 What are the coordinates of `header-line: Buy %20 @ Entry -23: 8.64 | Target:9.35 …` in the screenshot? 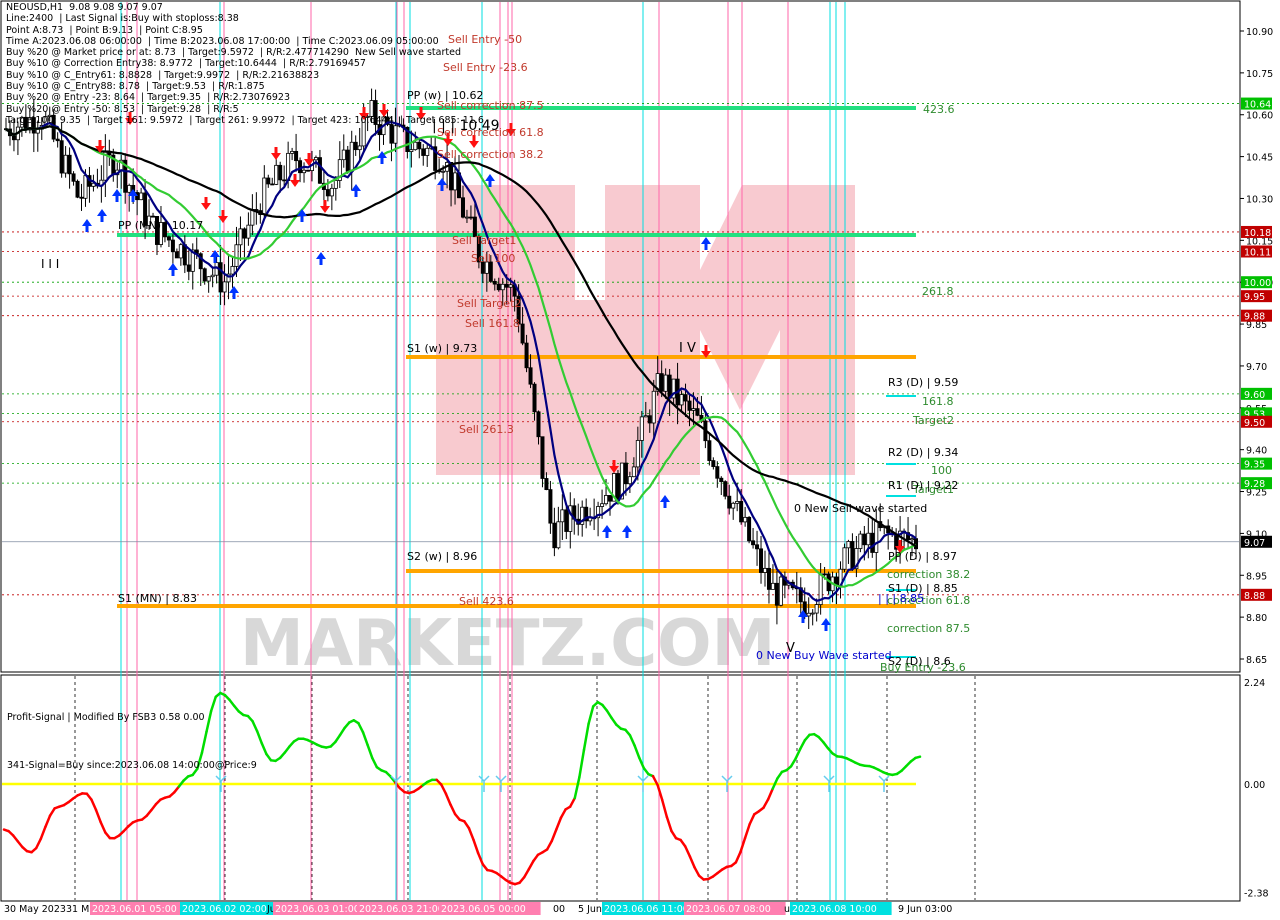 It's located at (148, 98).